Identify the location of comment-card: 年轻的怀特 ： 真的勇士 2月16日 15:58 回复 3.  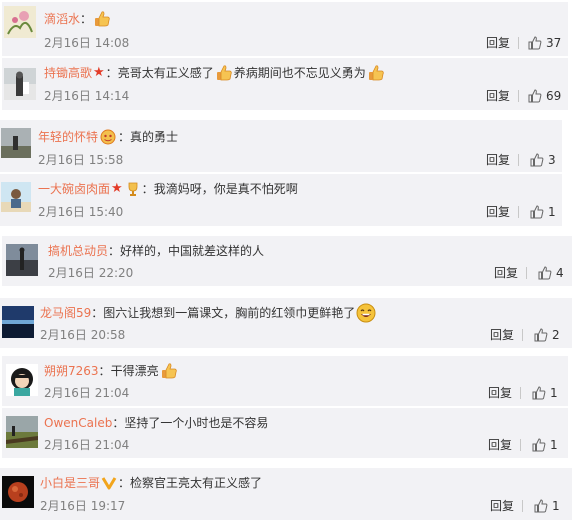
(281, 146).